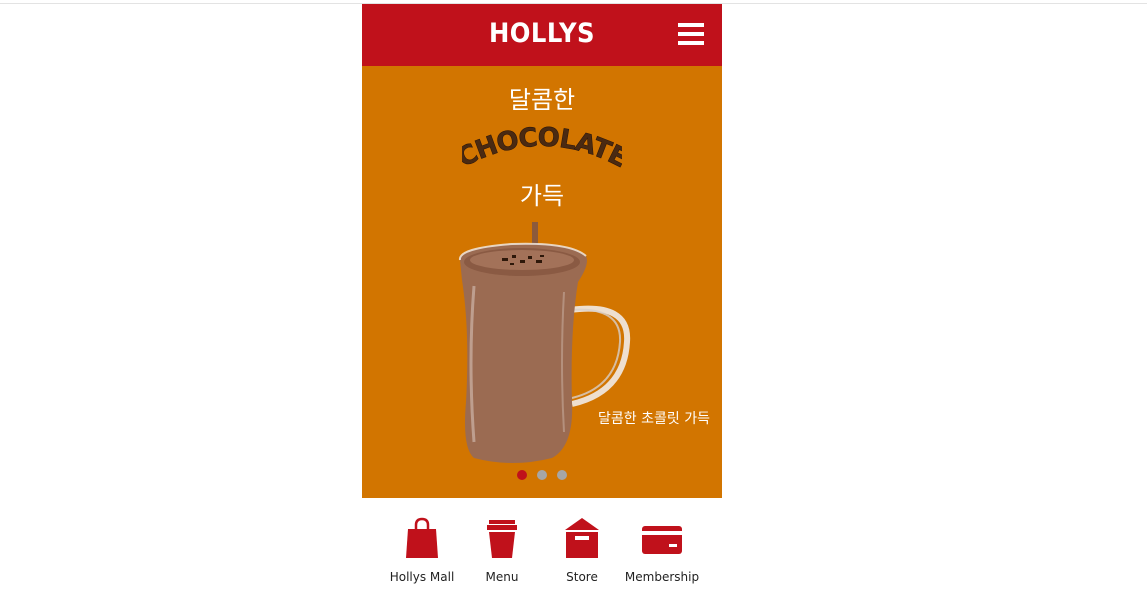  Describe the element at coordinates (662, 577) in the screenshot. I see `nav-label-membership: Membership` at that location.